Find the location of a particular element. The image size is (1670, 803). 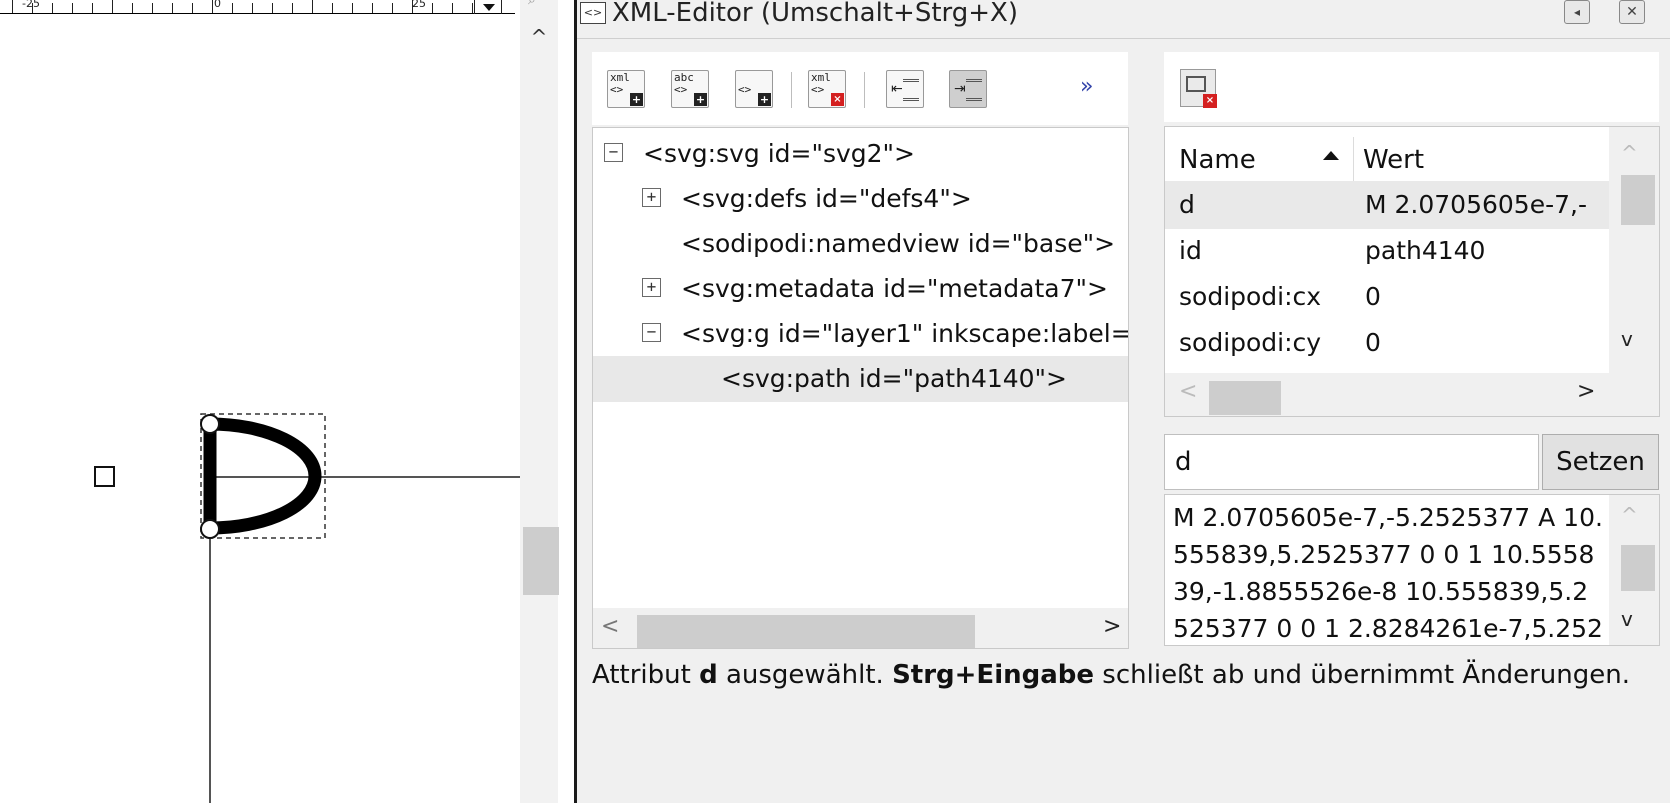

delete-x-icon: × is located at coordinates (1210, 101).